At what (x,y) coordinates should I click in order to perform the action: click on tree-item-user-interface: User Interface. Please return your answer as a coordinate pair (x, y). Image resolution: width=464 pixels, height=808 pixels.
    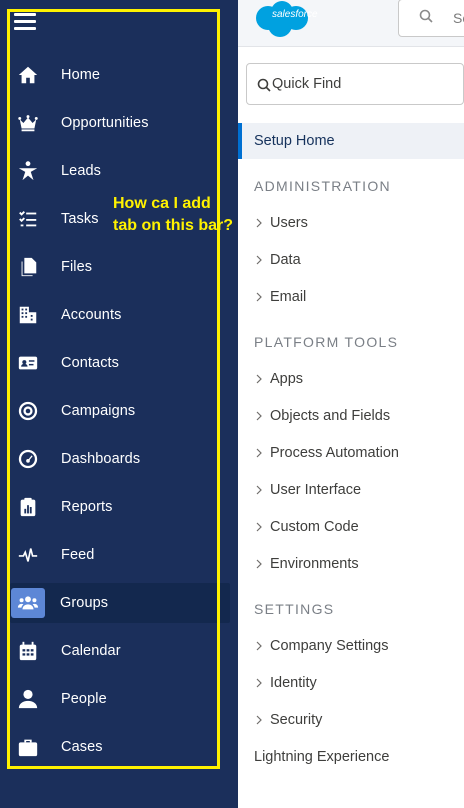
    Looking at the image, I should click on (307, 490).